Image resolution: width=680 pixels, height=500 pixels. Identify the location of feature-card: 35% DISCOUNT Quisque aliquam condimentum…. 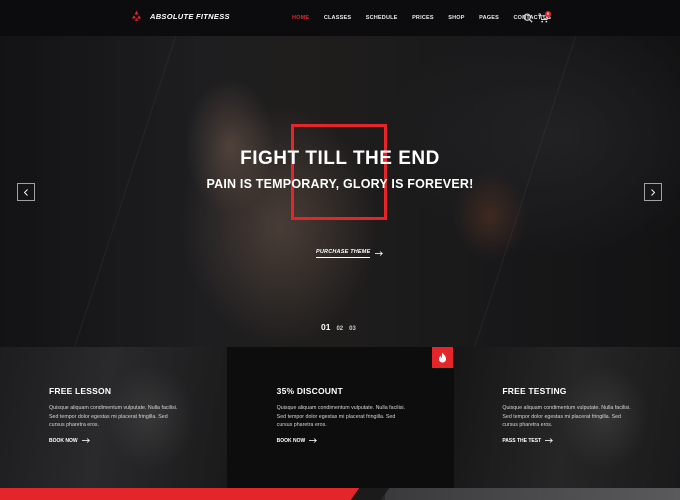
(340, 417).